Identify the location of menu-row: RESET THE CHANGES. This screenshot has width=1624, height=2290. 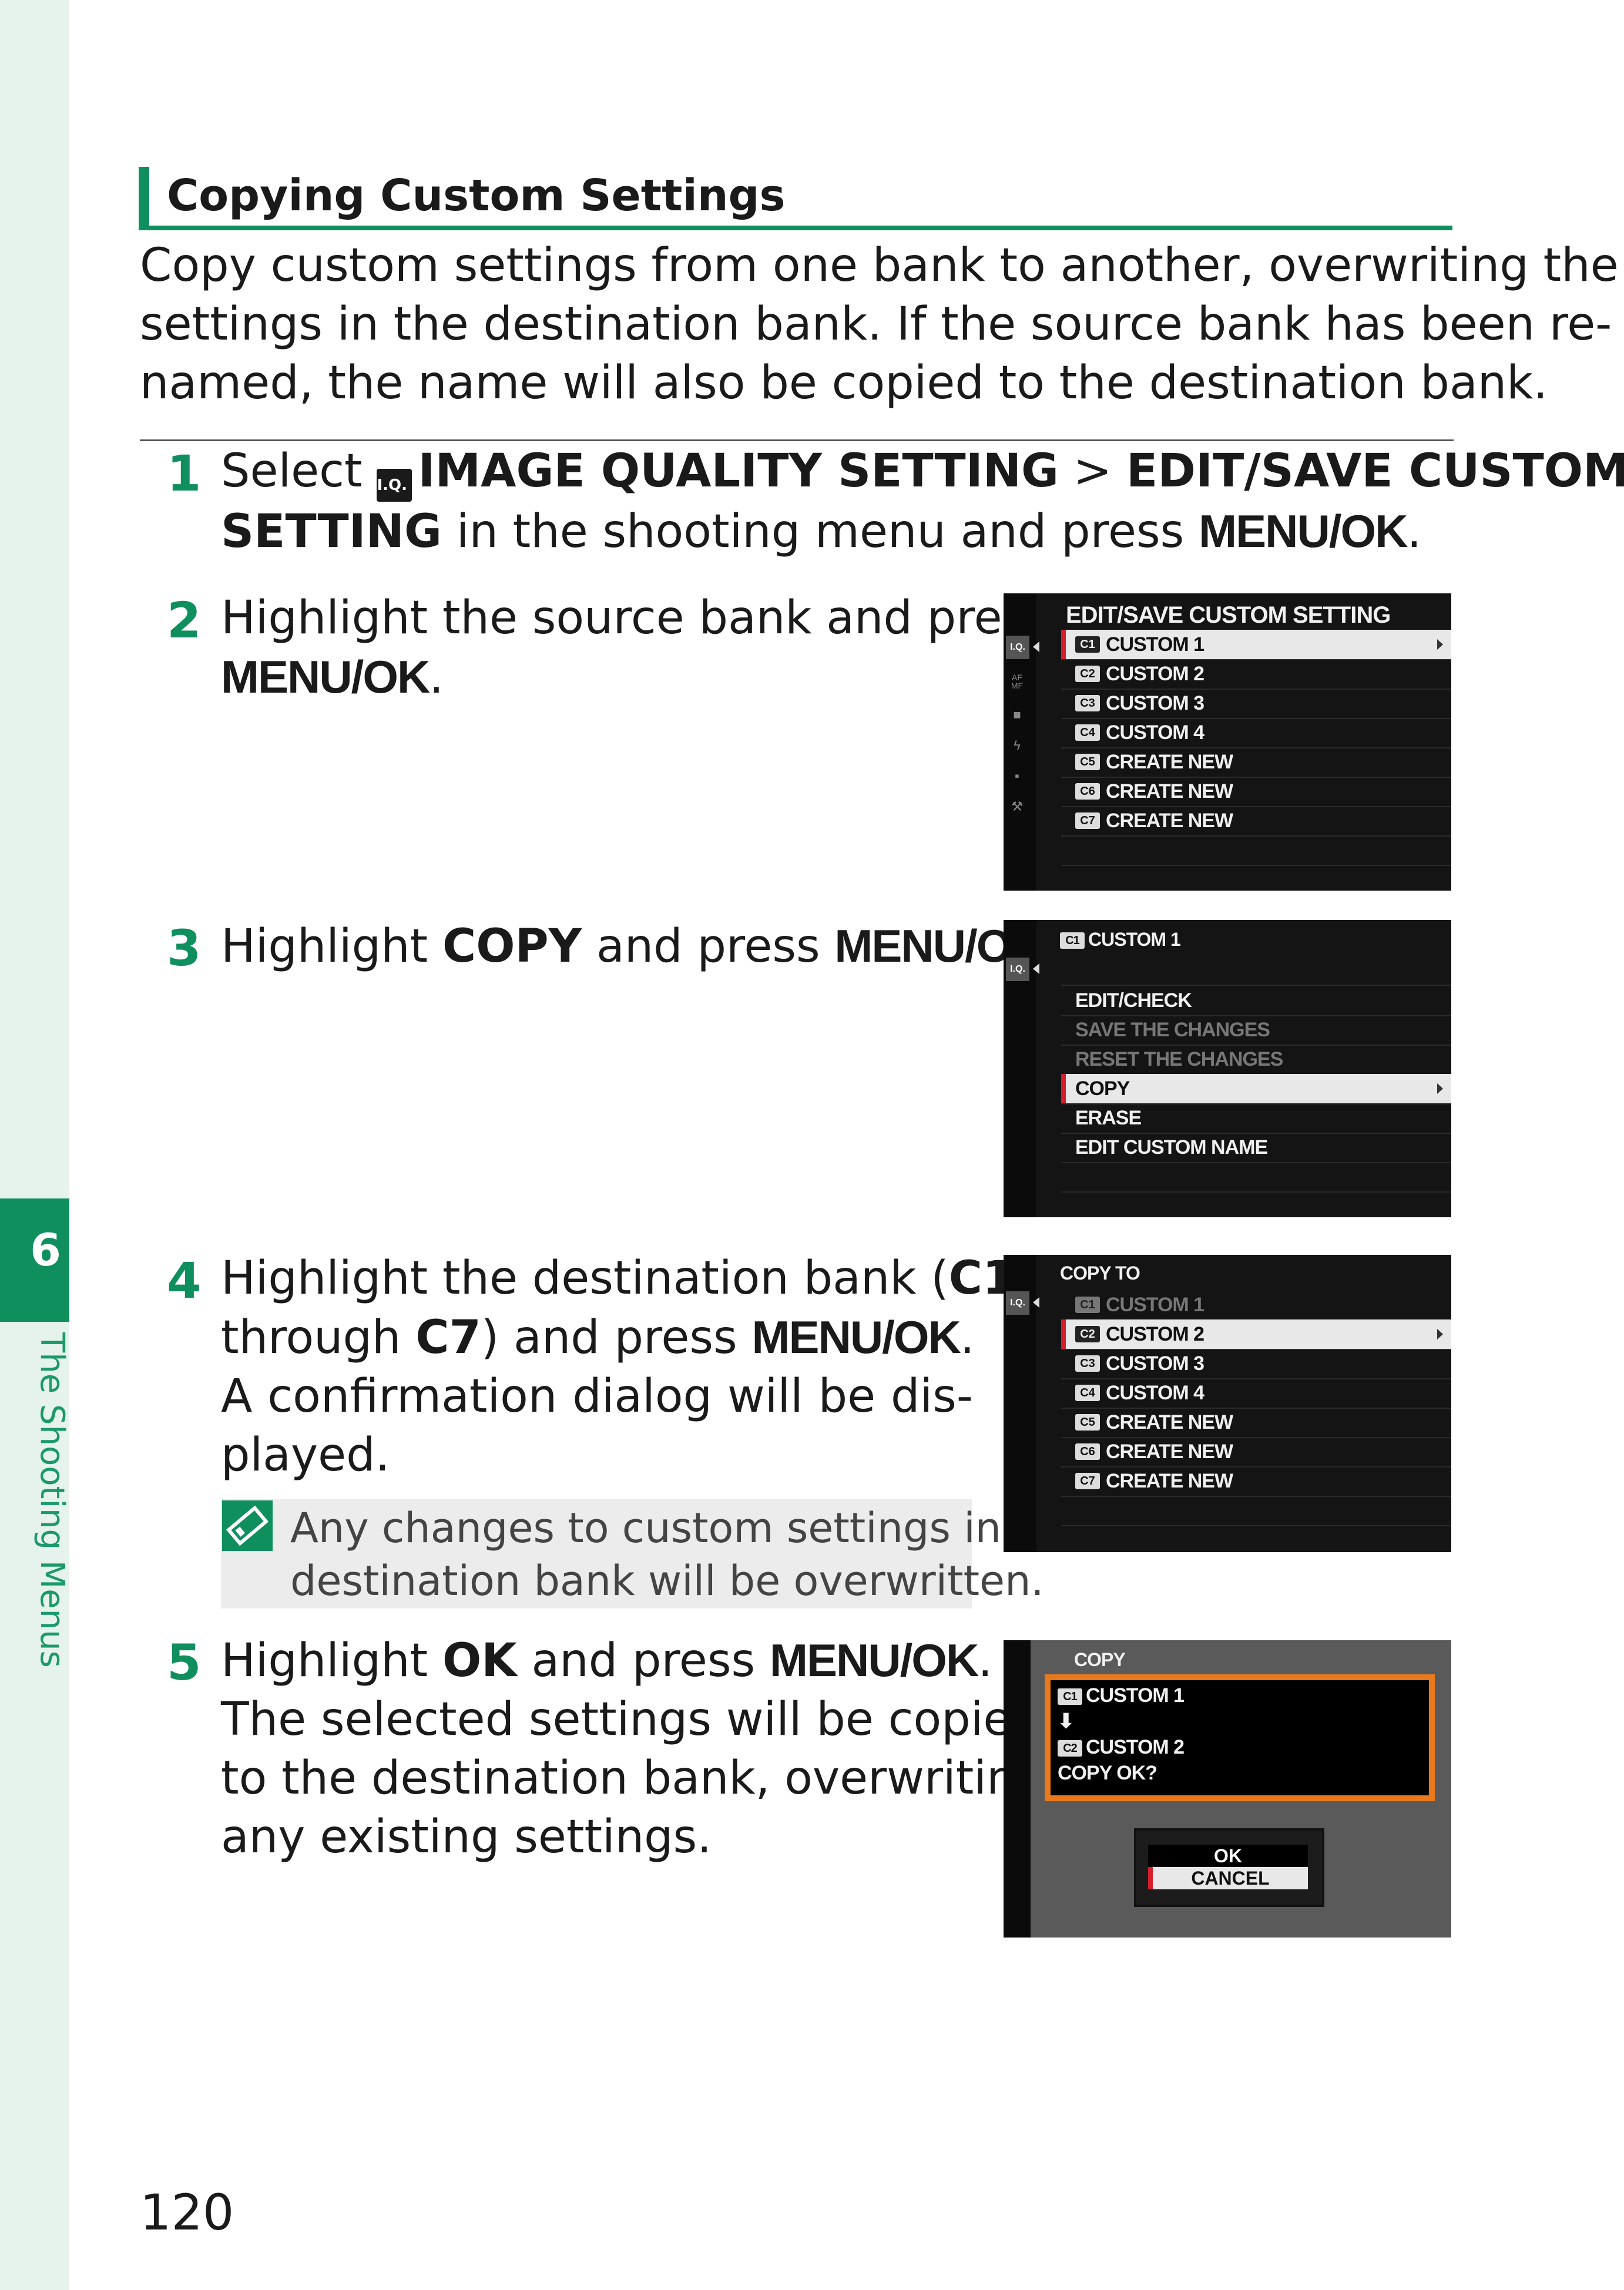
(1256, 1060).